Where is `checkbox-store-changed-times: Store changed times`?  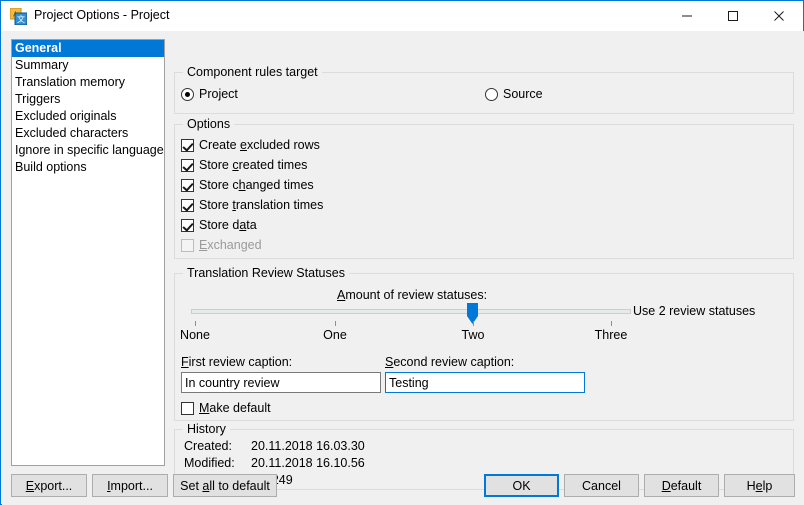 checkbox-store-changed-times: Store changed times is located at coordinates (247, 185).